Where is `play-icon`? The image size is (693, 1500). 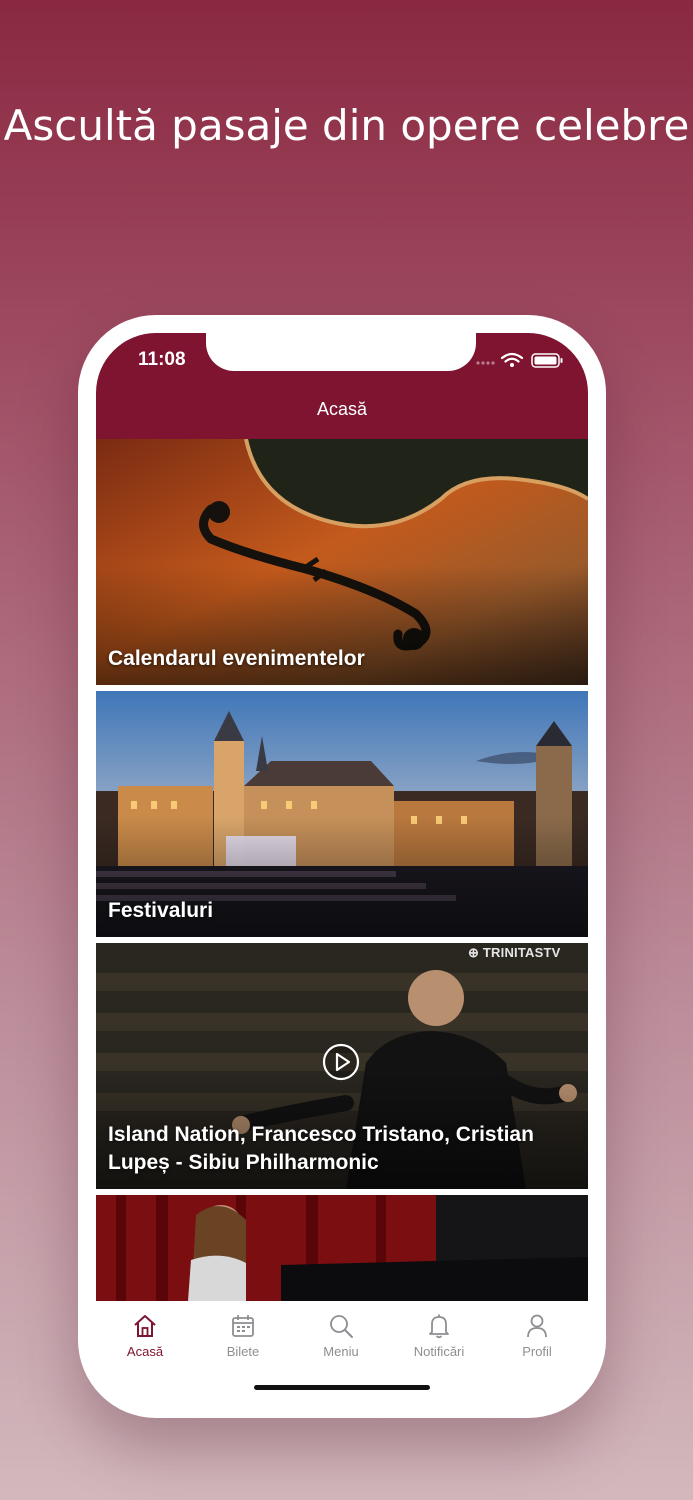 play-icon is located at coordinates (341, 1062).